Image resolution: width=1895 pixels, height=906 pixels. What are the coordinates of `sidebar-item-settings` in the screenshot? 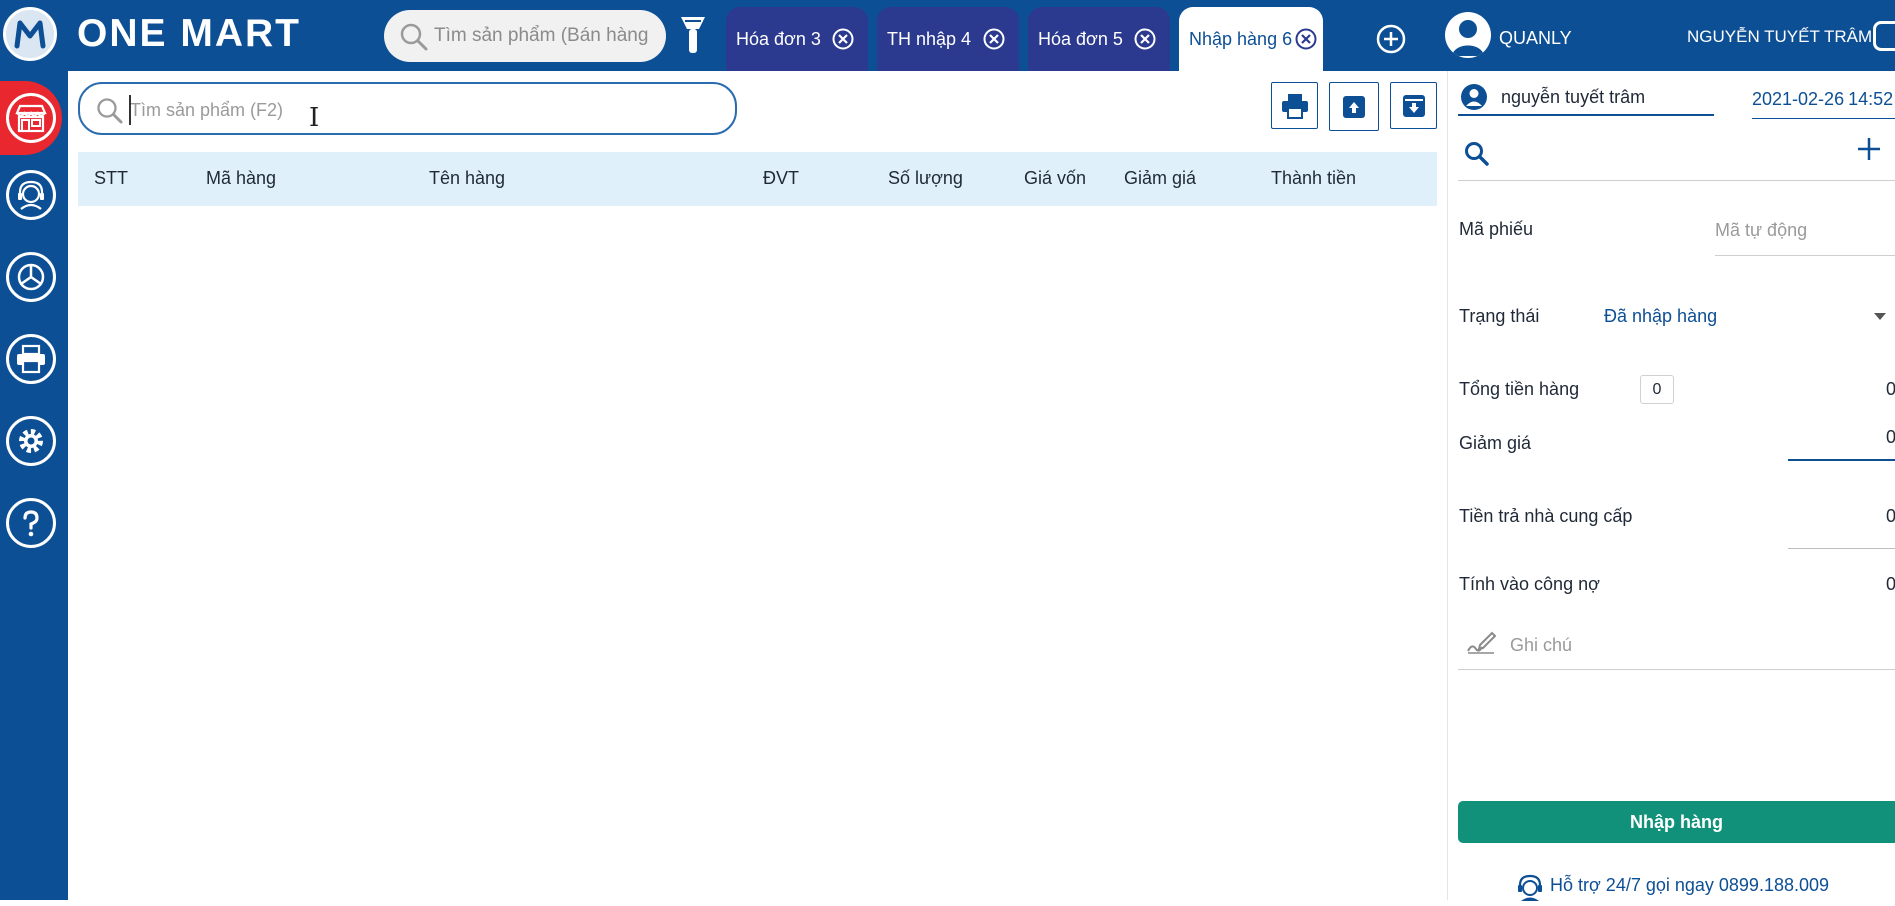 It's located at (31, 441).